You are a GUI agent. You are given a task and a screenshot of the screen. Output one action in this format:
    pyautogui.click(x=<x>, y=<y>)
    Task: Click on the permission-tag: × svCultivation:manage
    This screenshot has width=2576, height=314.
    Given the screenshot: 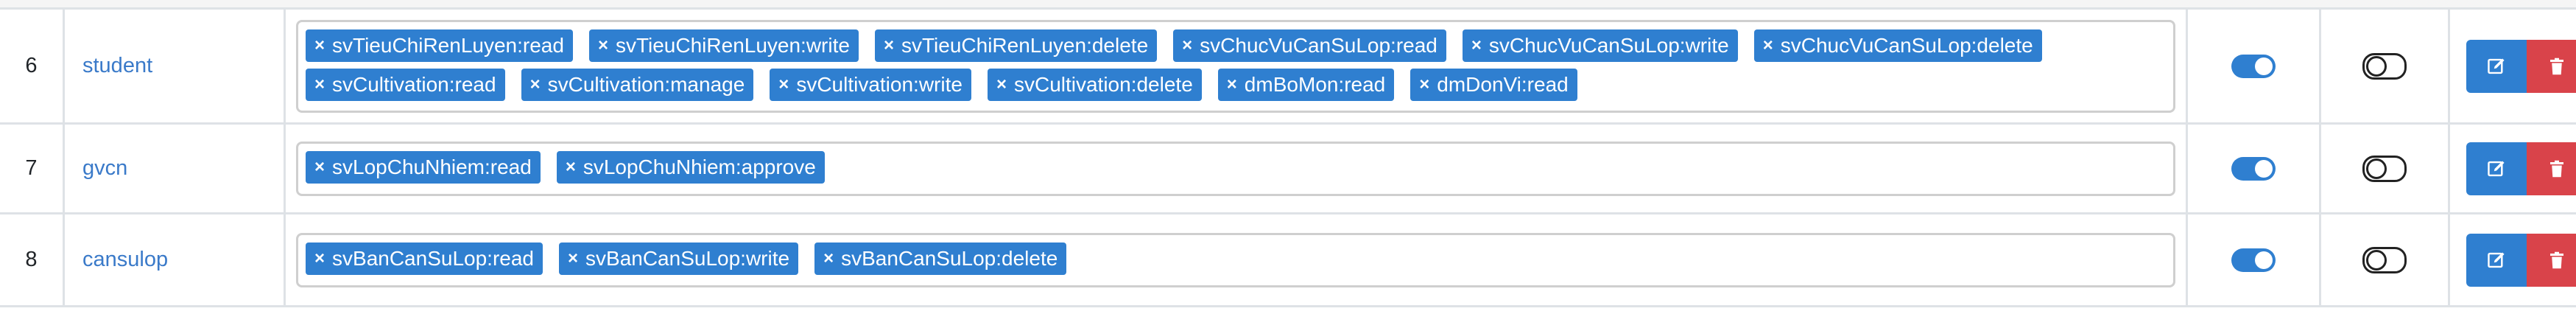 What is the action you would take?
    pyautogui.click(x=637, y=84)
    